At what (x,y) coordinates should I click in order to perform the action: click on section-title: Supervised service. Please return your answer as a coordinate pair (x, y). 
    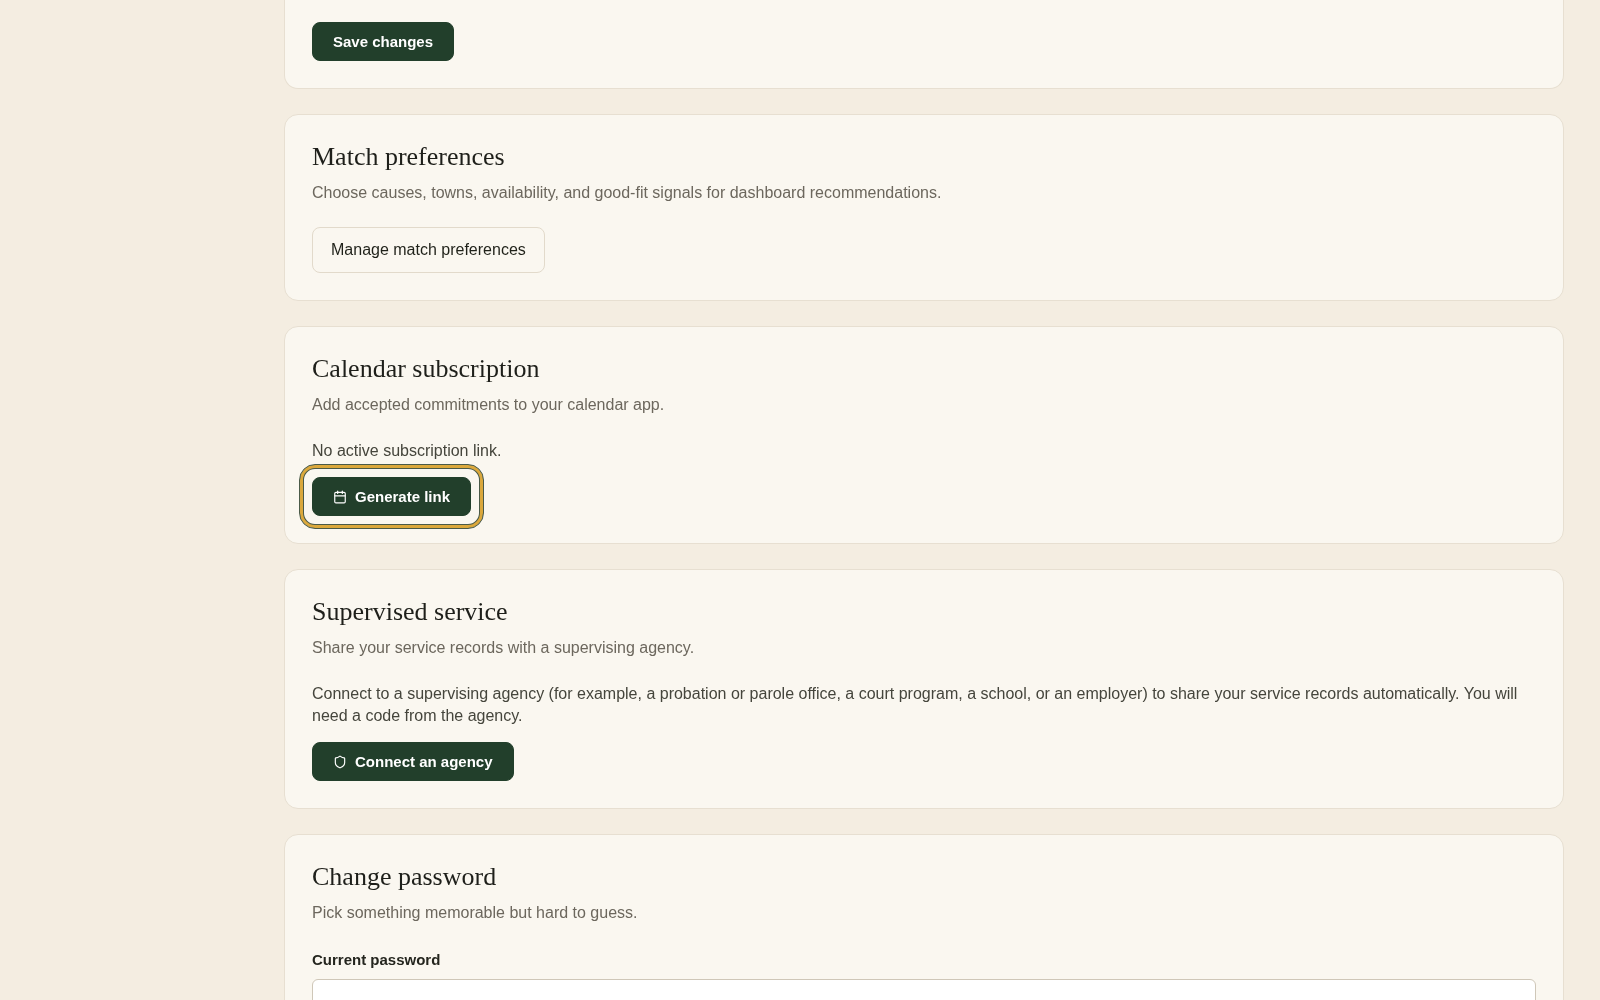
    Looking at the image, I should click on (410, 612).